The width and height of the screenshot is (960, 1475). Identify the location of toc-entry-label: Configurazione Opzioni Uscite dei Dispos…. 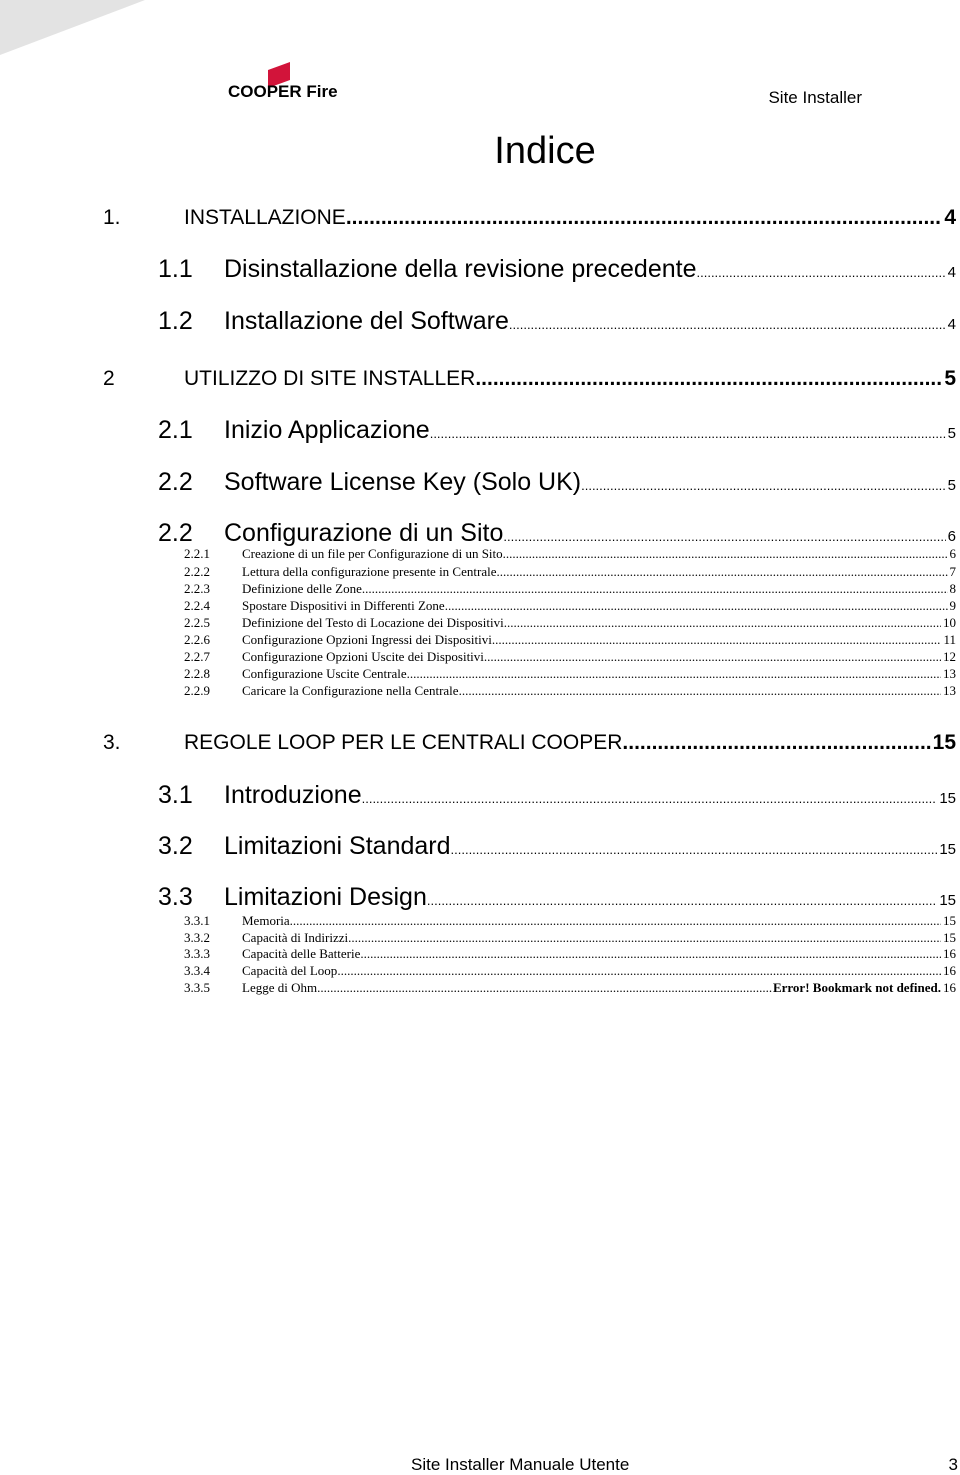
(363, 656).